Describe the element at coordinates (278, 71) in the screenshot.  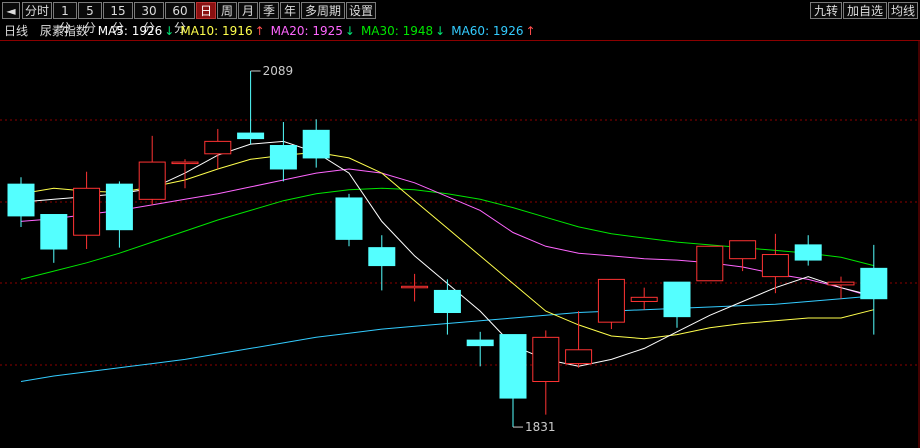
I see `extreme-label: 2089` at that location.